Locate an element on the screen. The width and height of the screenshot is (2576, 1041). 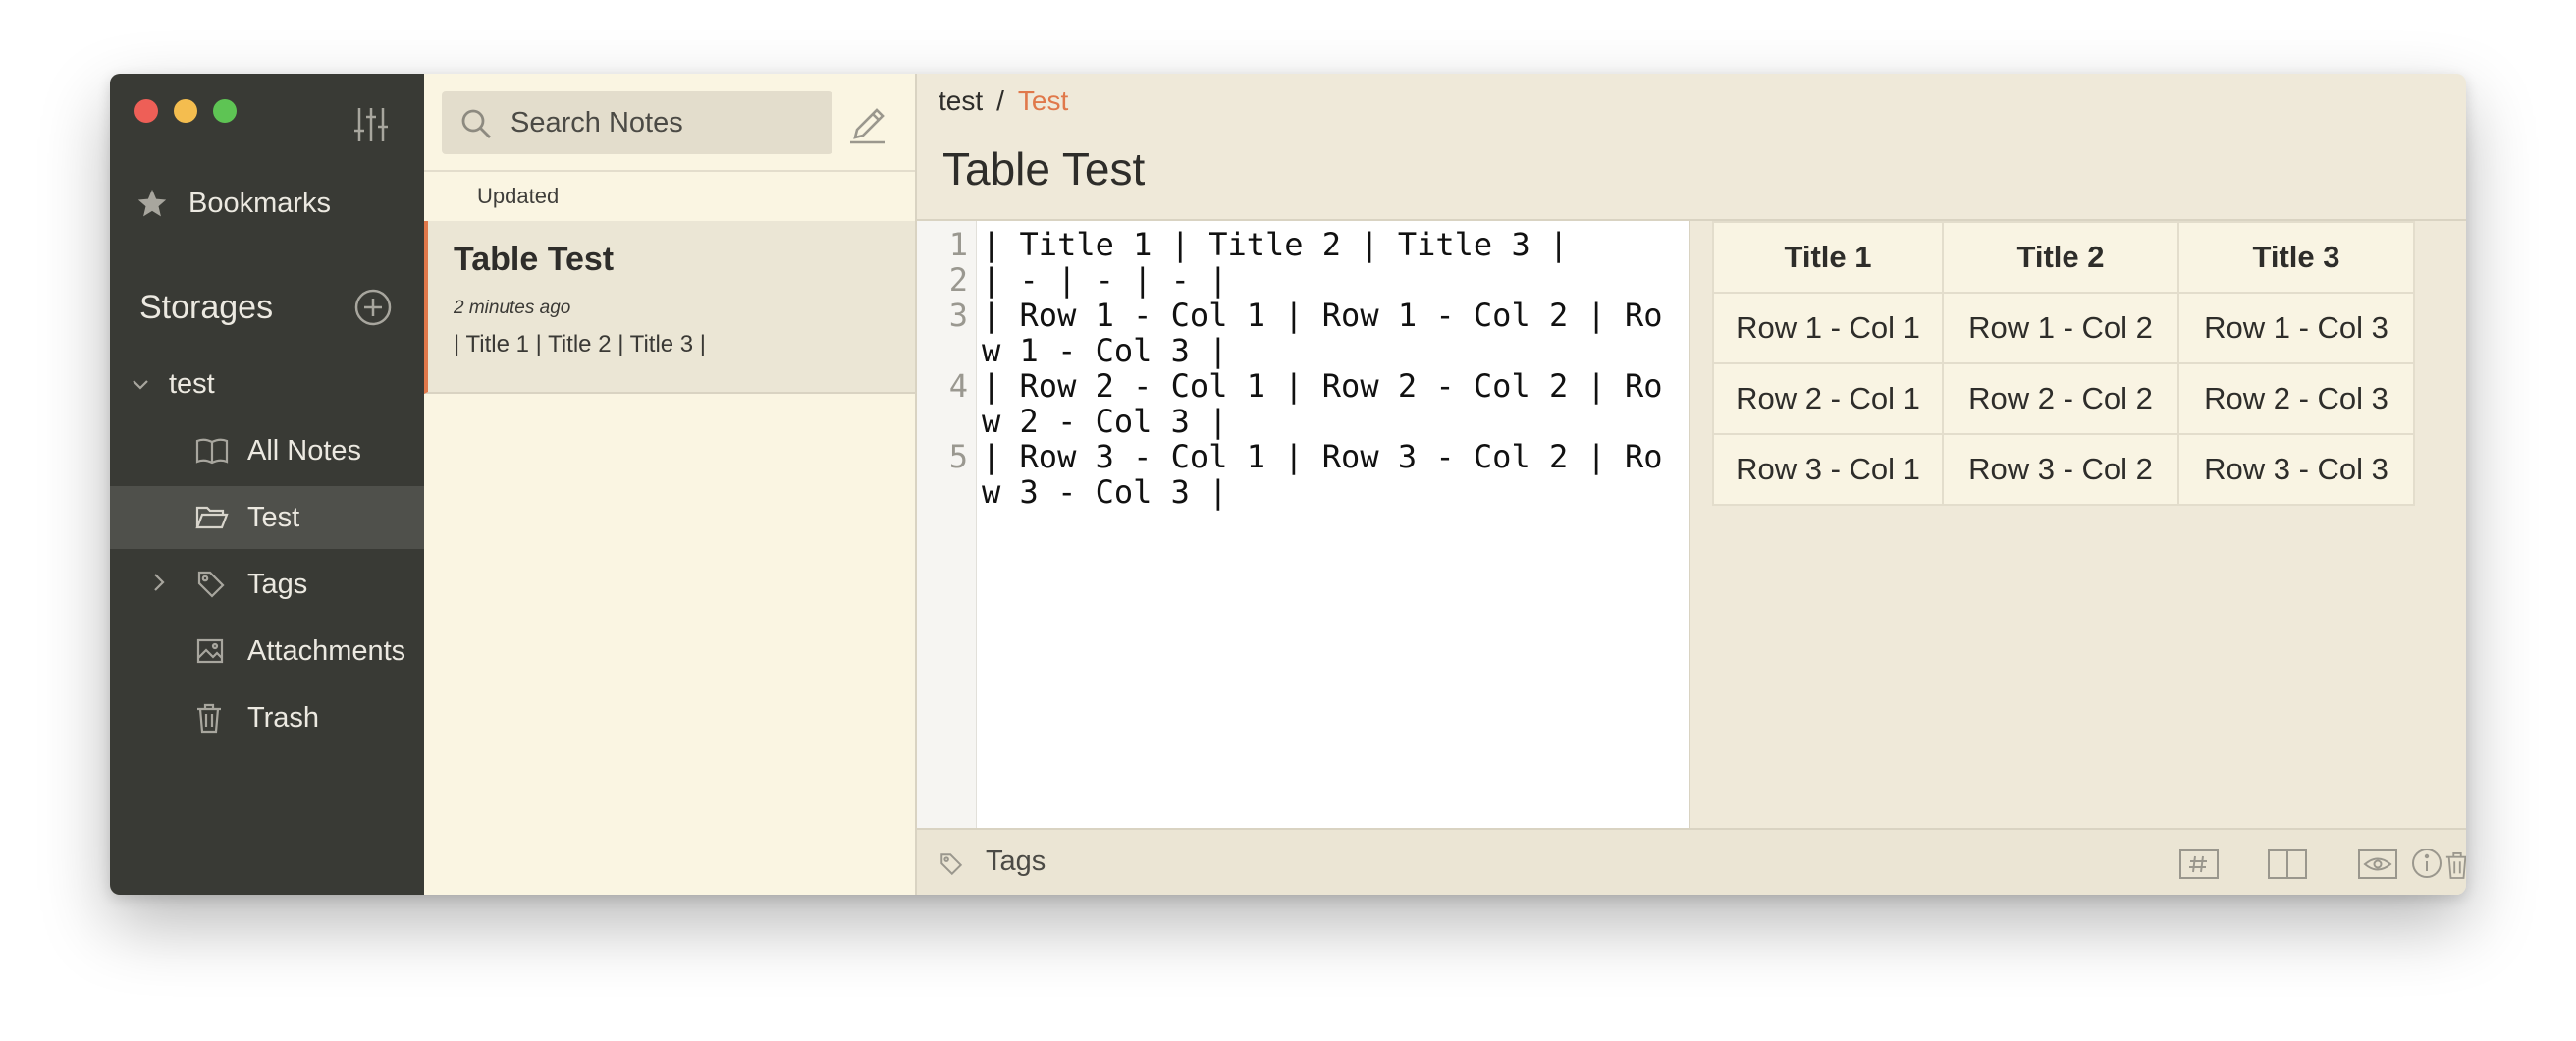
star-icon is located at coordinates (152, 203).